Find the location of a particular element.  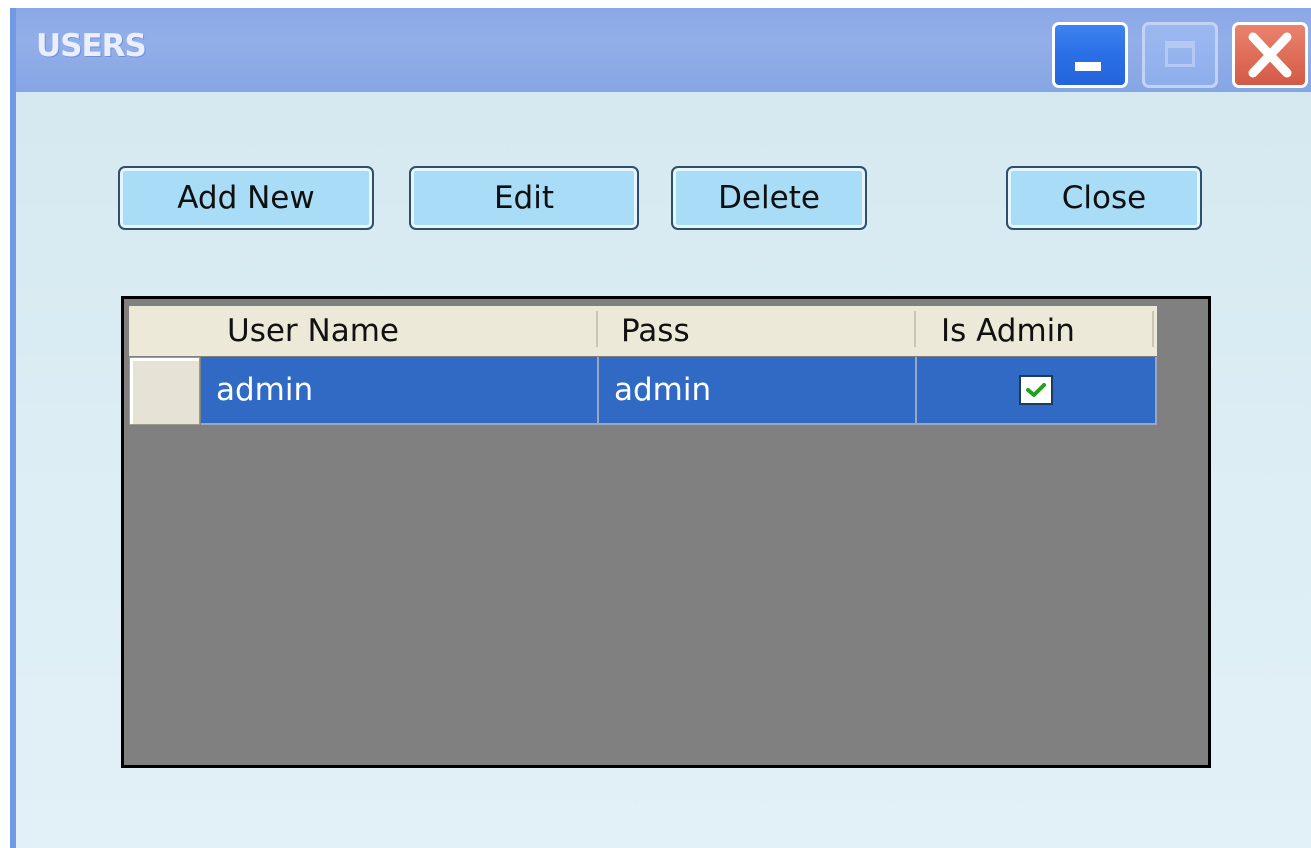

minimize-button is located at coordinates (1090, 55).